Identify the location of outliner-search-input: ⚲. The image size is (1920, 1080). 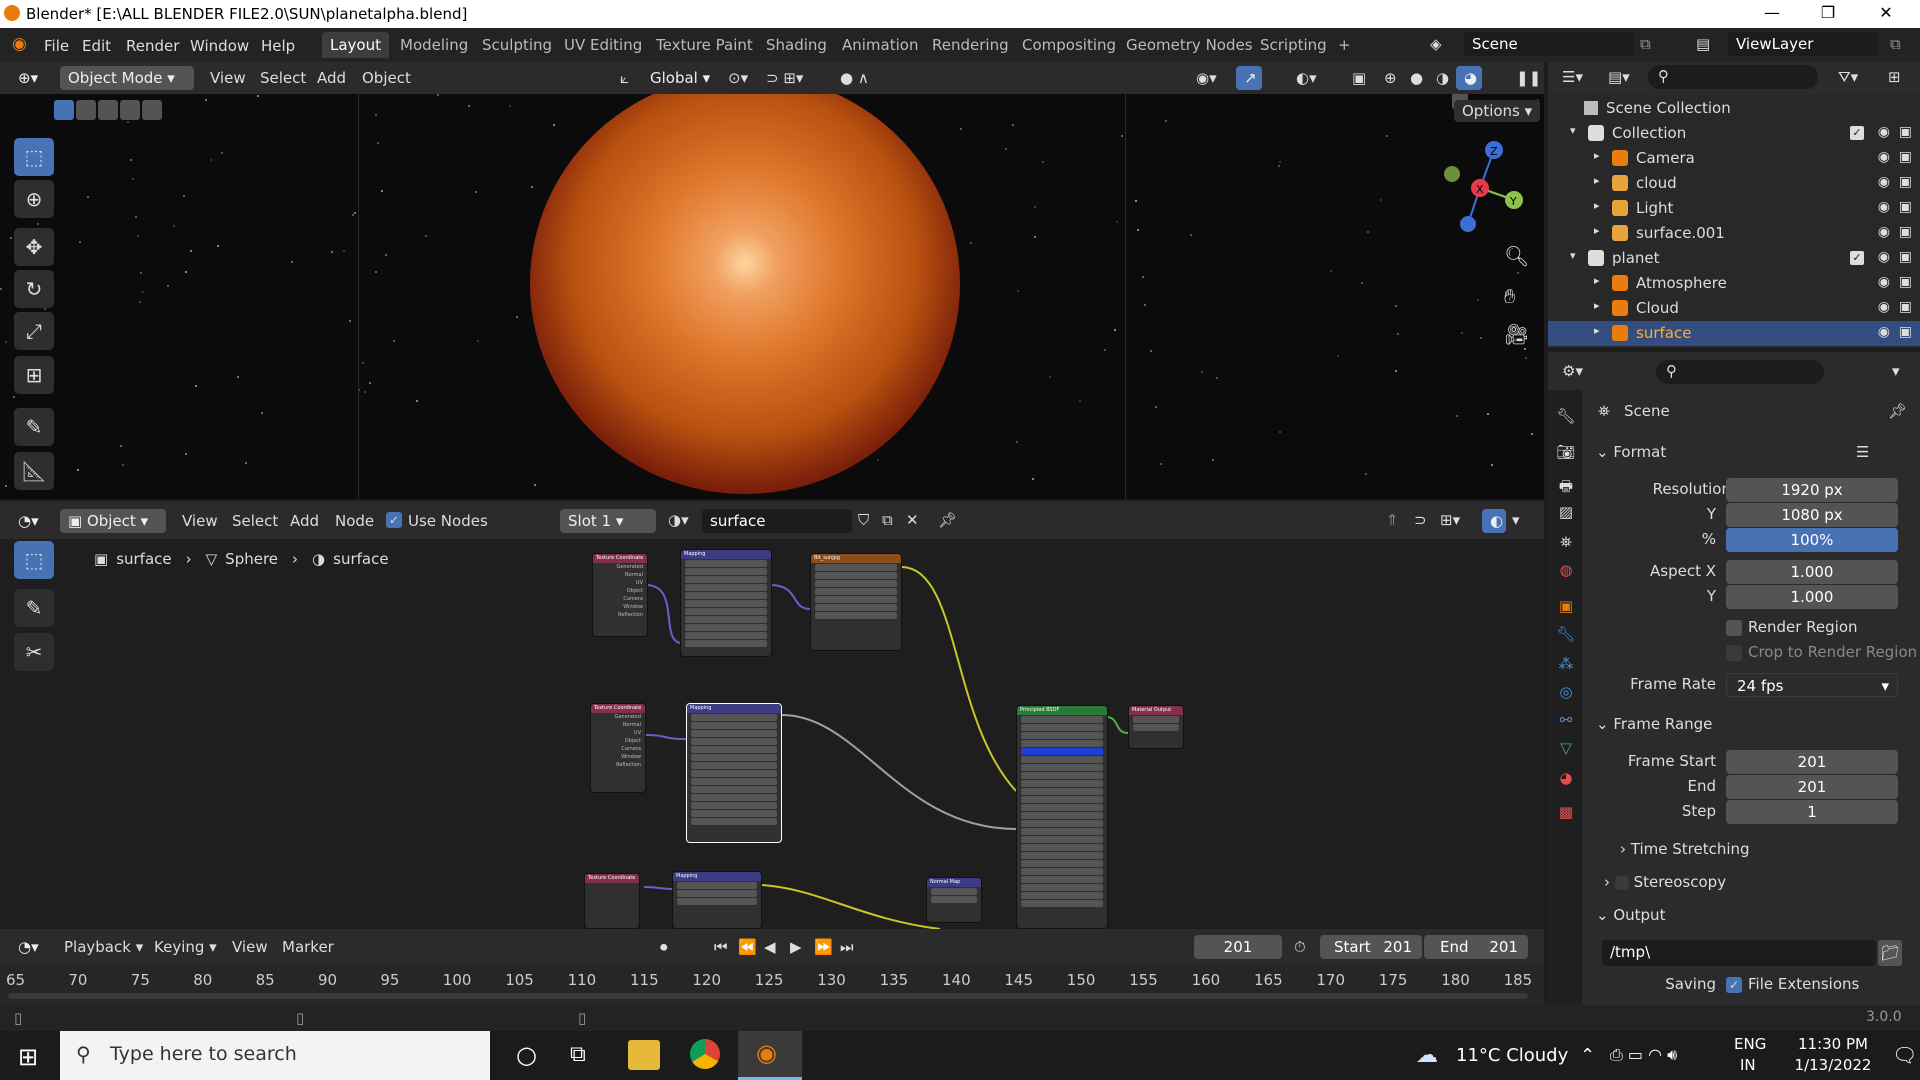
(1733, 77).